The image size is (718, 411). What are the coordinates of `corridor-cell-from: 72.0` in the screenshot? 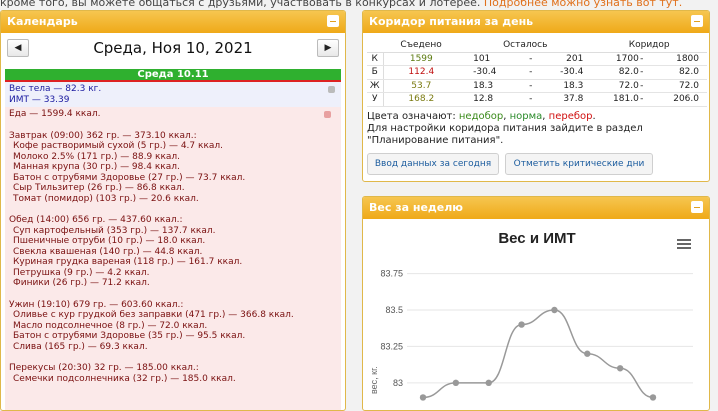 It's located at (615, 86).